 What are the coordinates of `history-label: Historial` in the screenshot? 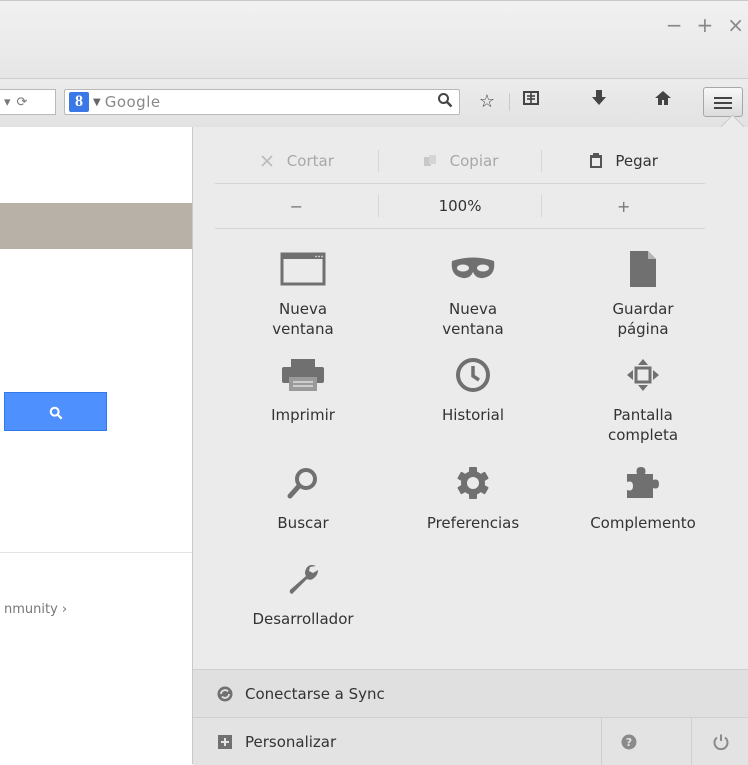 It's located at (472, 415).